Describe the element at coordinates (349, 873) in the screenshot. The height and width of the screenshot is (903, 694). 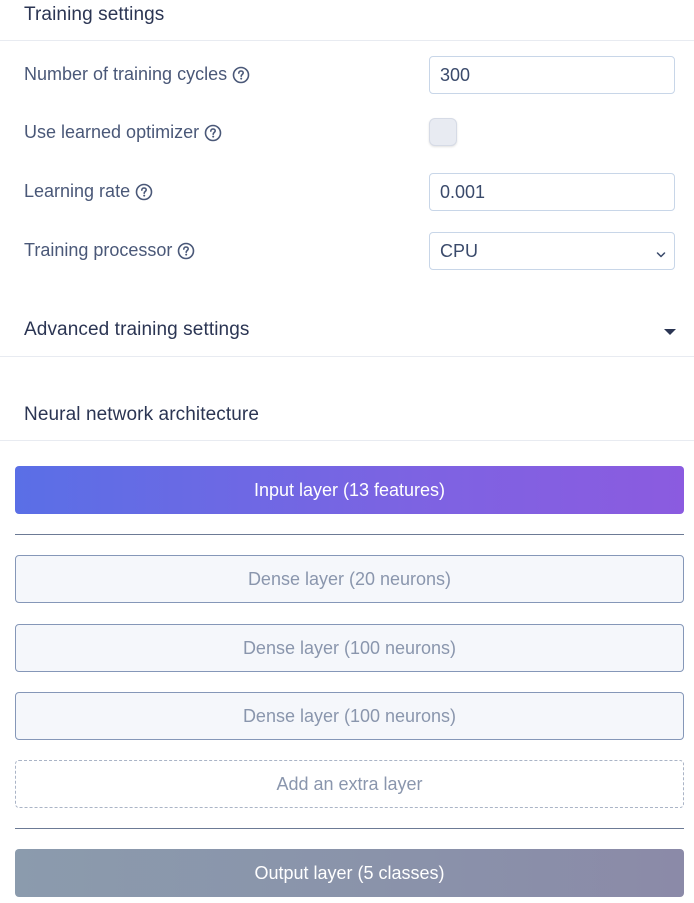
I see `output-layer: Output layer (5 classes)` at that location.